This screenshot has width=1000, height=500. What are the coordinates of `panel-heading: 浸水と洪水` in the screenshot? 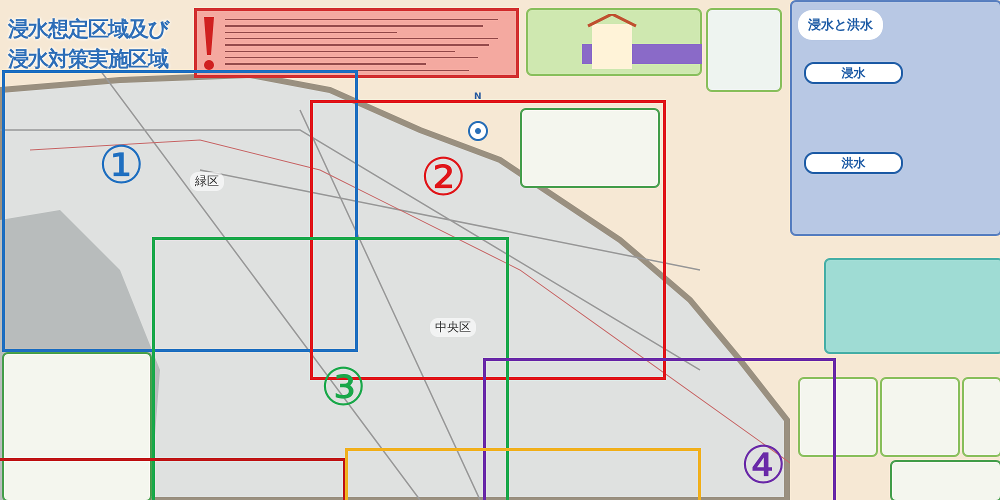 It's located at (840, 25).